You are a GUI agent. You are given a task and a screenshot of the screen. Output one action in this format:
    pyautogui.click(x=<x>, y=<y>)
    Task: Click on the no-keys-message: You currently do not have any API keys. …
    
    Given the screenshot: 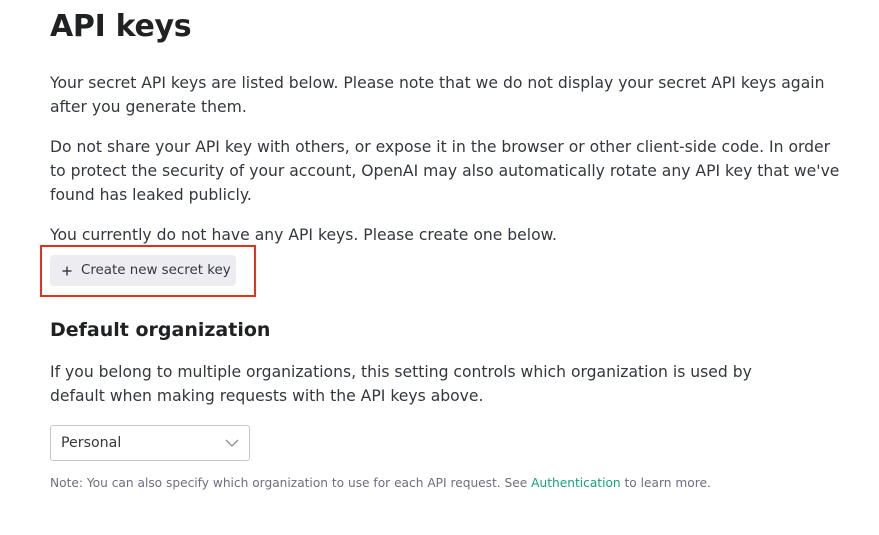 What is the action you would take?
    pyautogui.click(x=303, y=235)
    